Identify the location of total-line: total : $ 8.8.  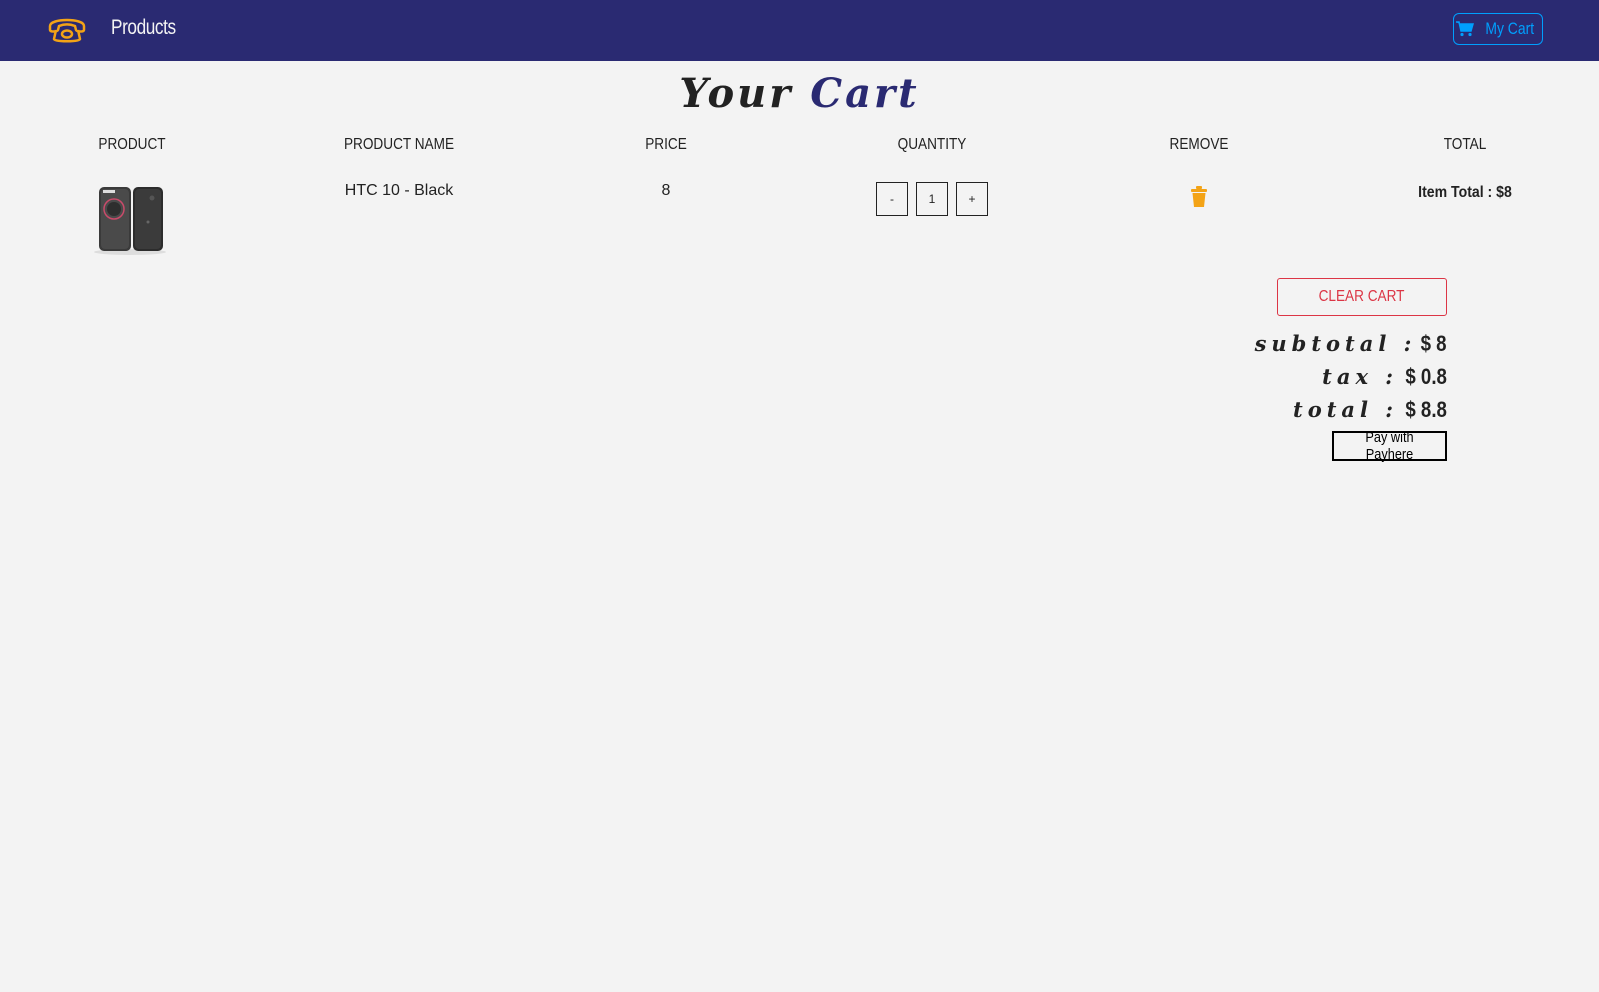
(1370, 410).